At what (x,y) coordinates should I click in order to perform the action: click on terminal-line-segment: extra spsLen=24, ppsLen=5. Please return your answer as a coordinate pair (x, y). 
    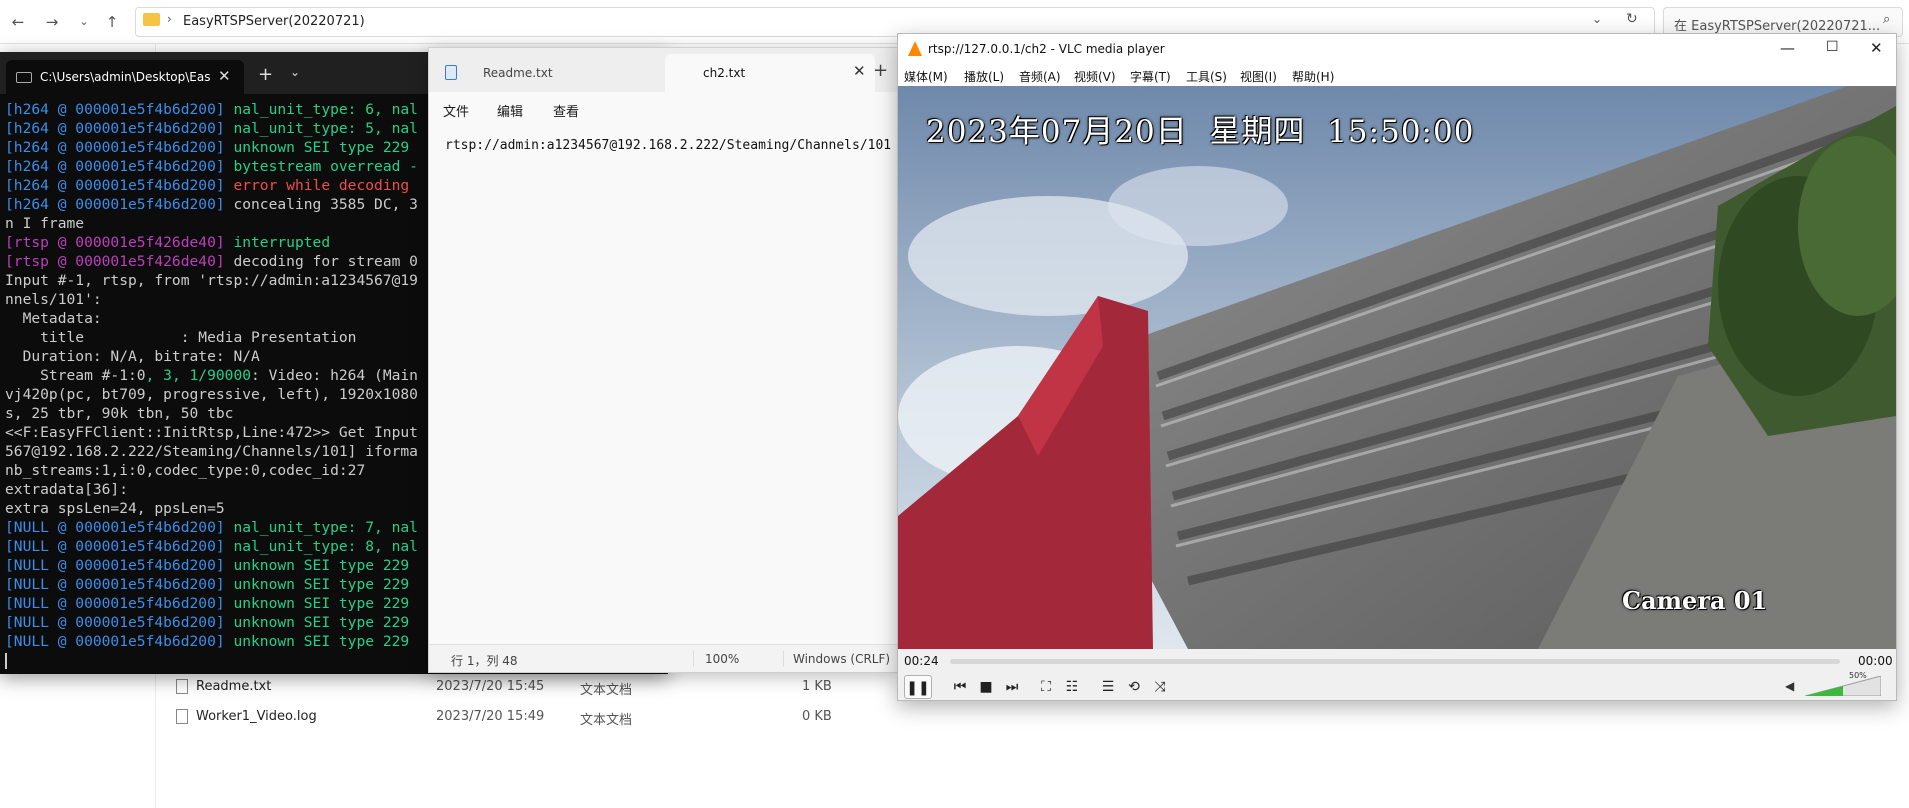
    Looking at the image, I should click on (115, 508).